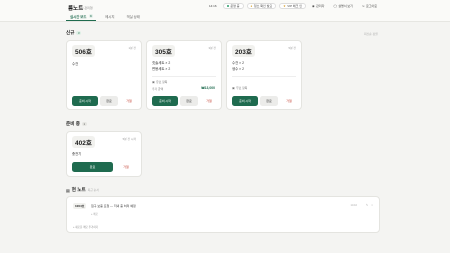  Describe the element at coordinates (76, 9) in the screenshot. I see `brand-logo: 룸노트` at that location.